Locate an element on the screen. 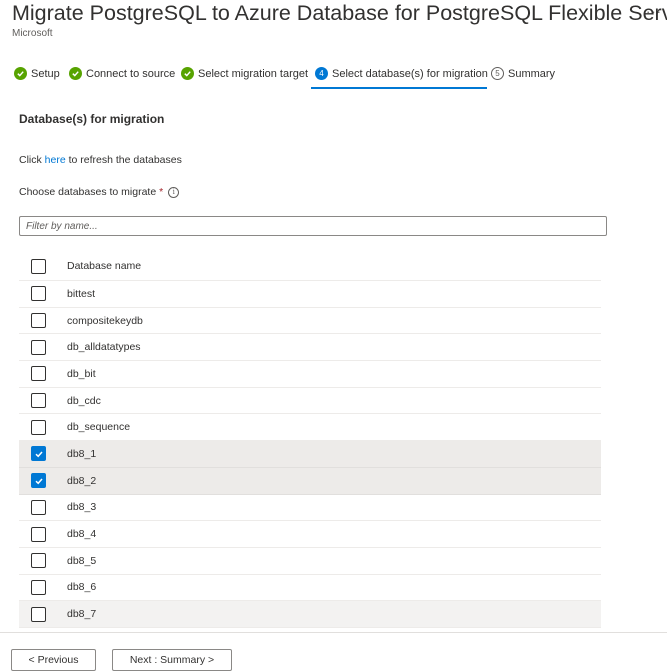 The height and width of the screenshot is (672, 667). table-row: db_alldatatypes is located at coordinates (310, 348).